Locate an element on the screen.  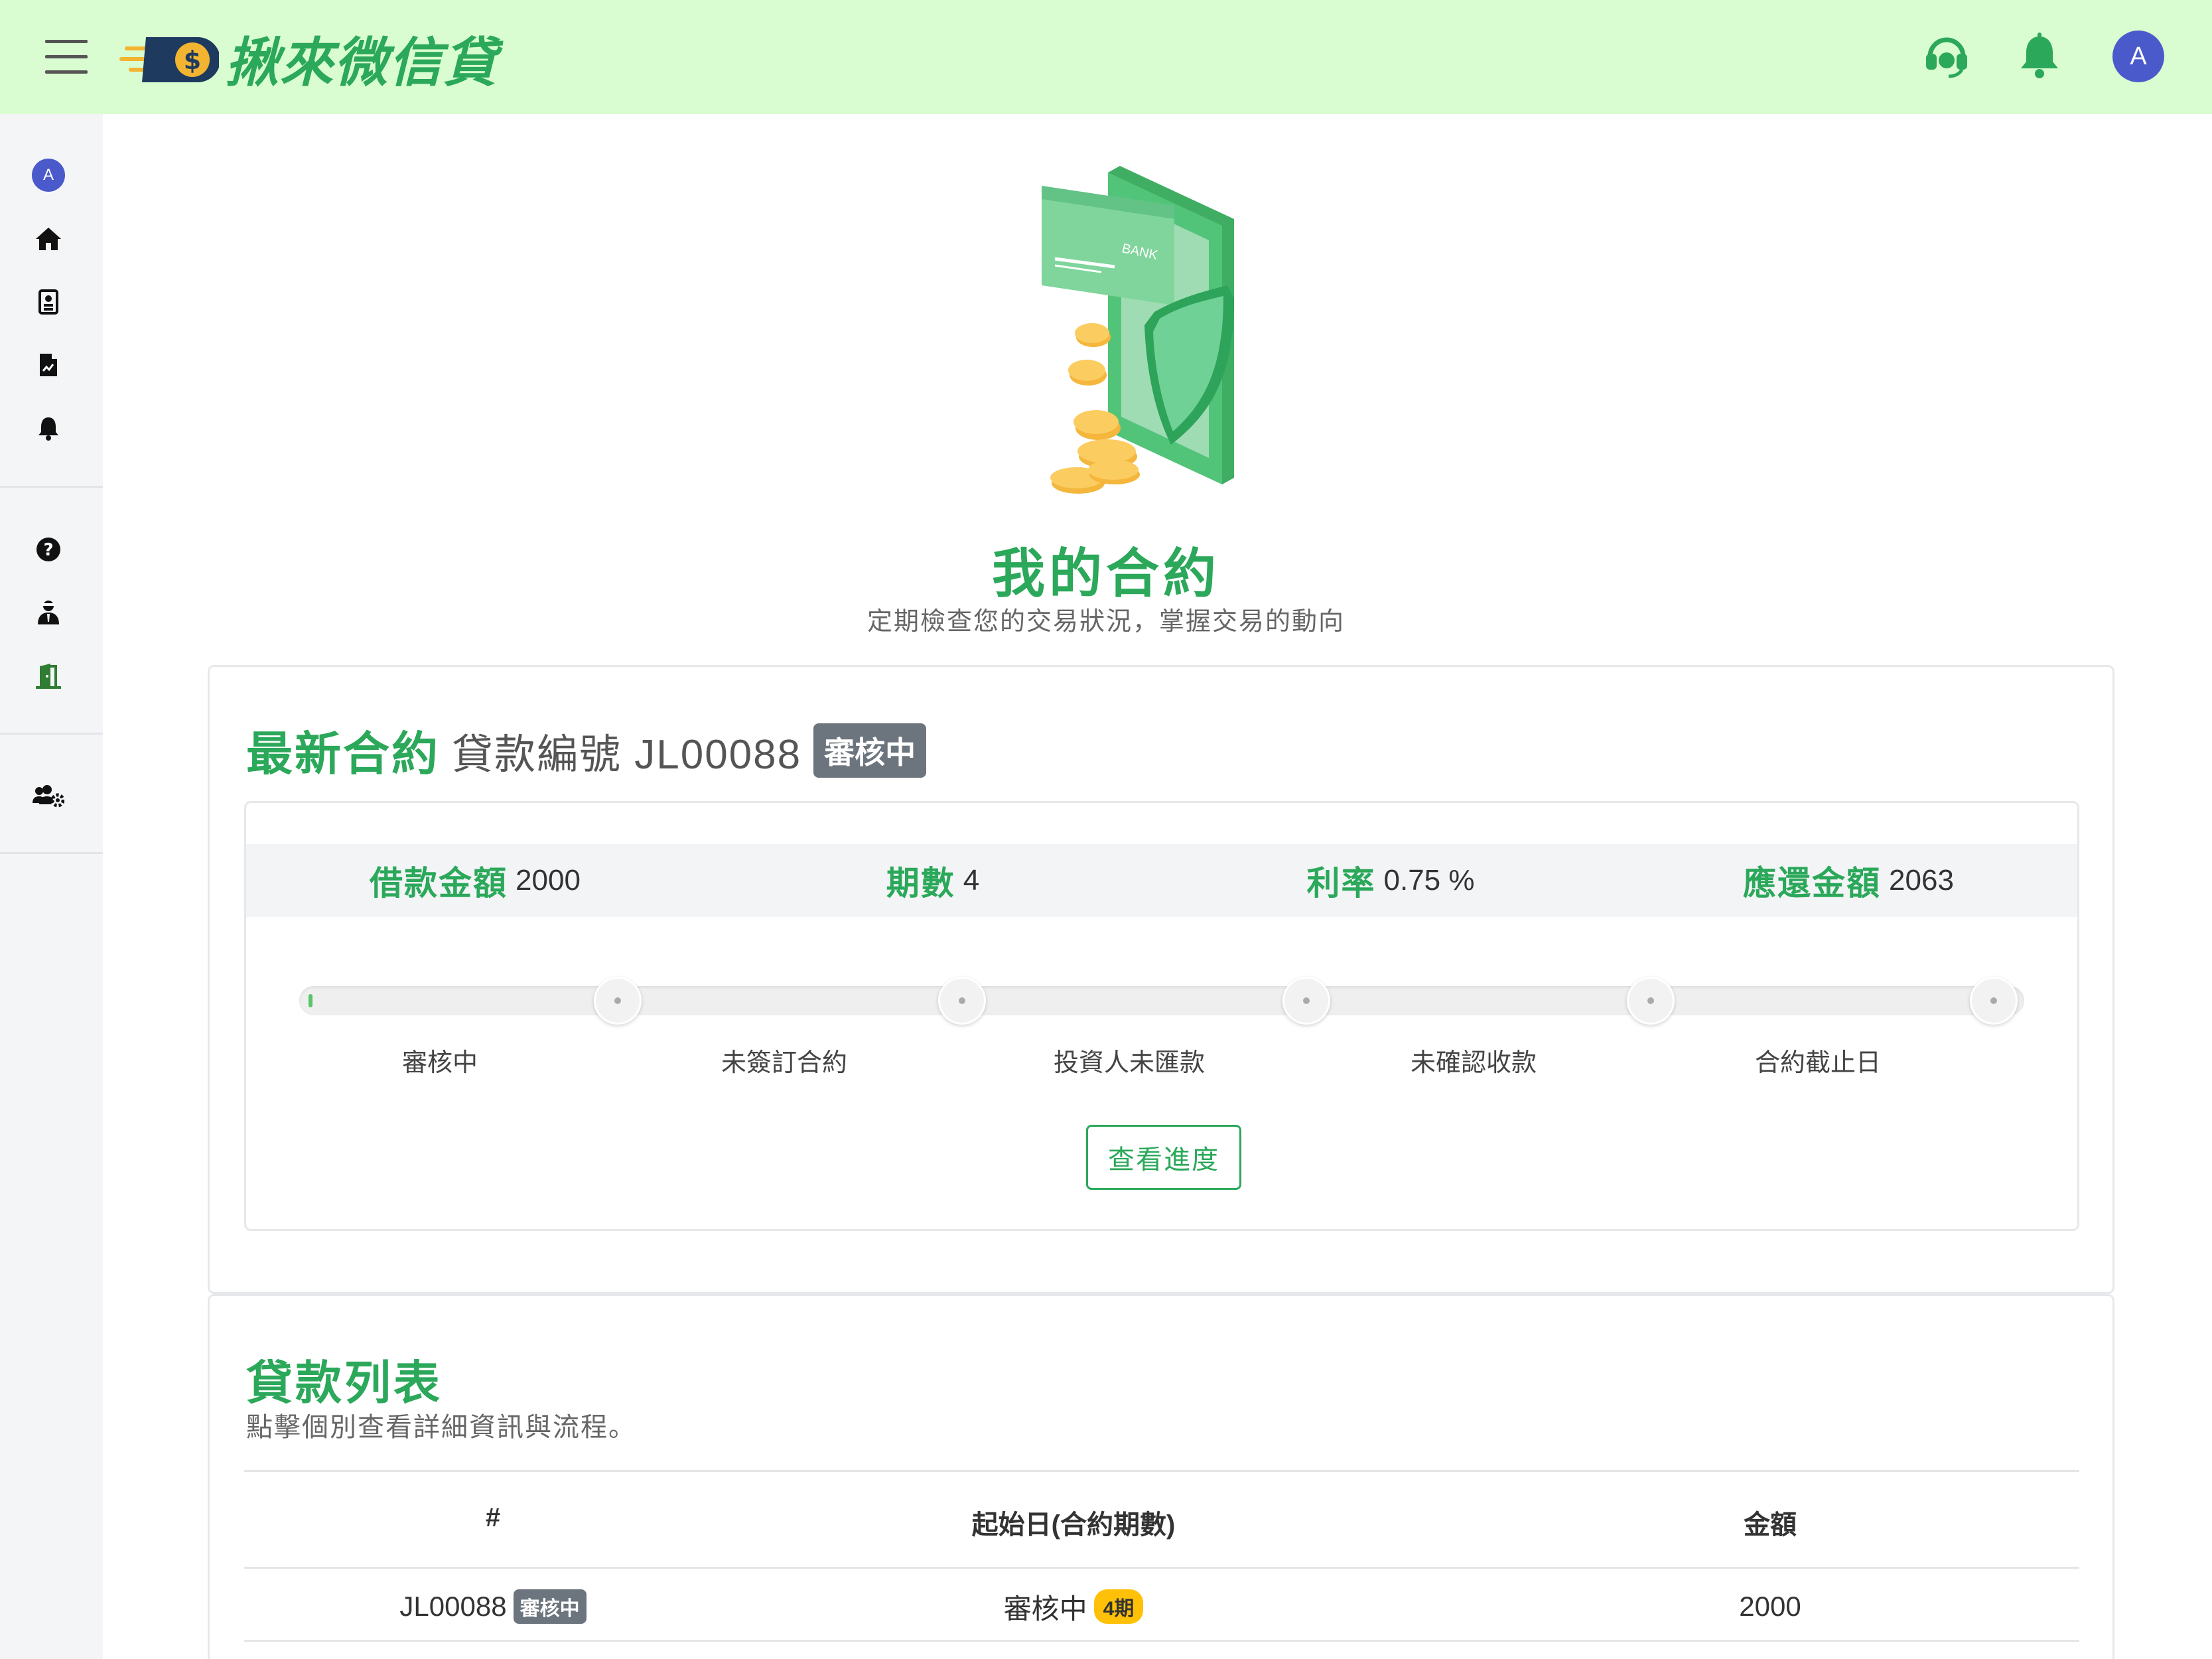
notification-bell-icon is located at coordinates (2039, 56).